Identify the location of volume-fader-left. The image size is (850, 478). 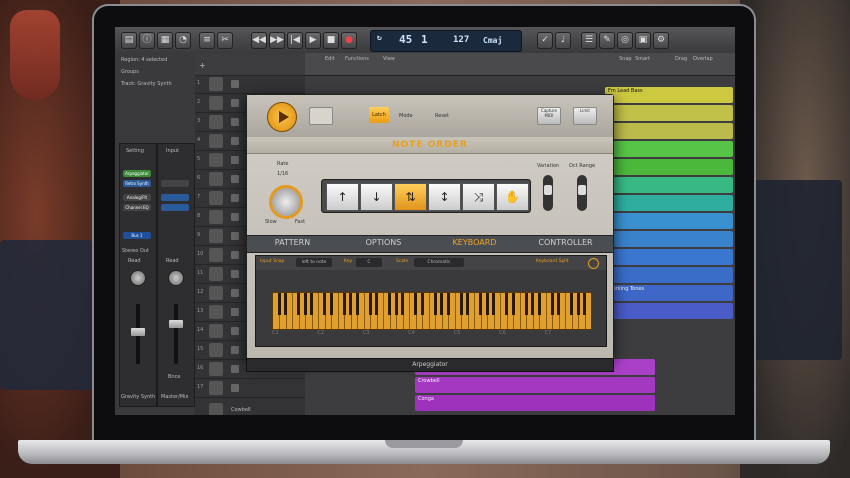
(138, 332).